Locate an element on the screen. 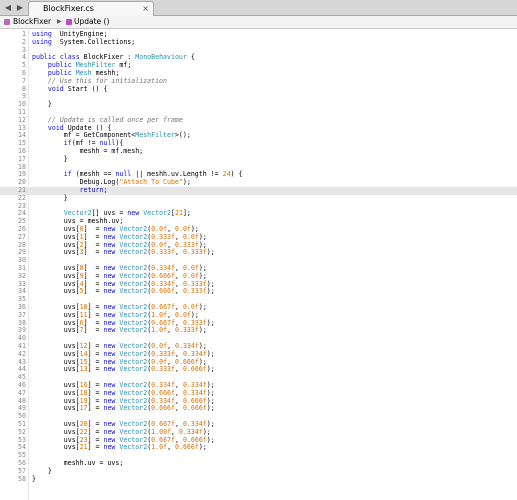  code-token: 15 is located at coordinates (83, 361).